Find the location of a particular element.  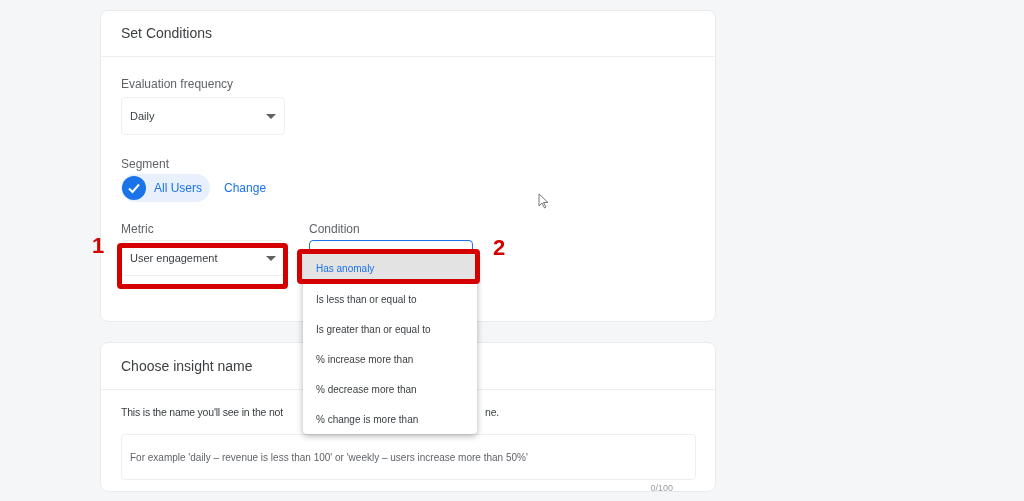

dropdown-option: Is less than or equal to is located at coordinates (390, 299).